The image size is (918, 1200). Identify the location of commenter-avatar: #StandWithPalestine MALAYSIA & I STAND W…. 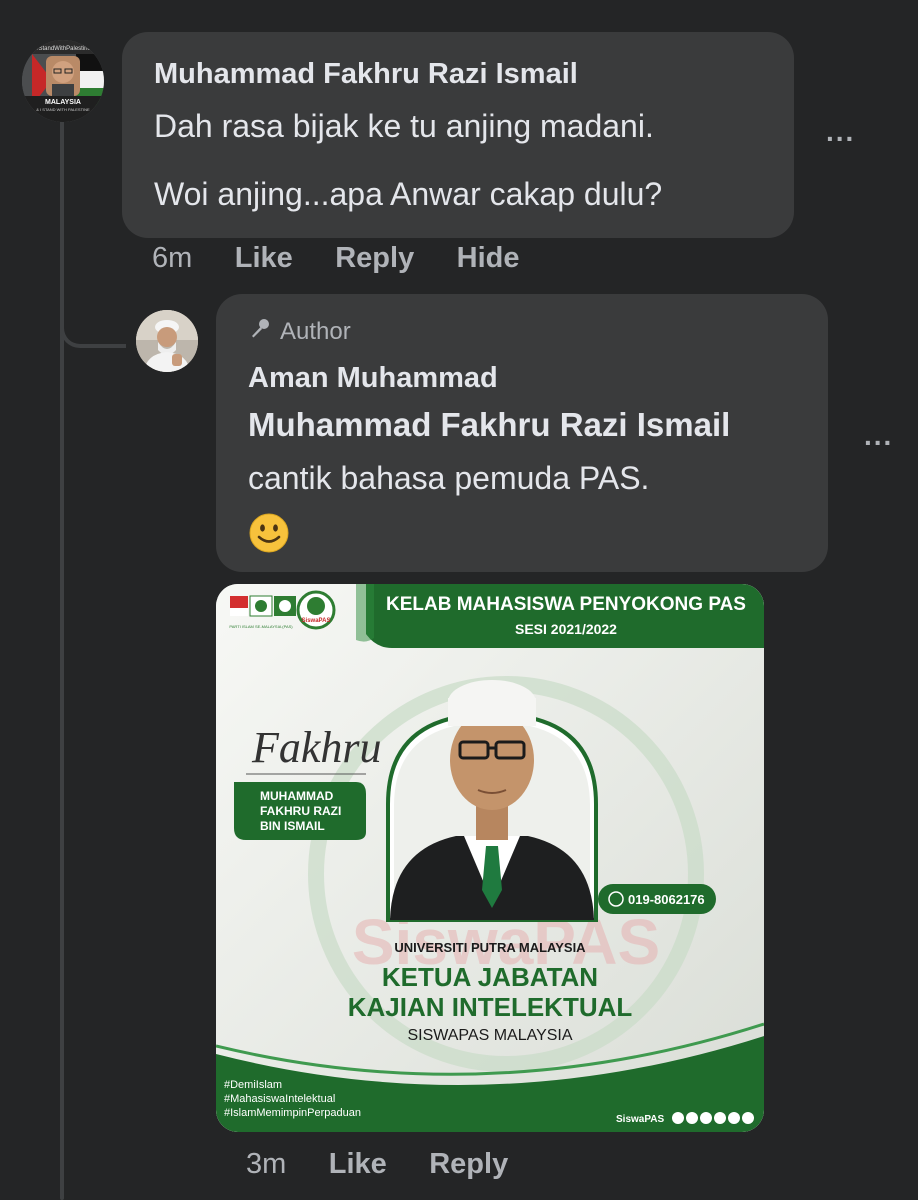
(63, 81).